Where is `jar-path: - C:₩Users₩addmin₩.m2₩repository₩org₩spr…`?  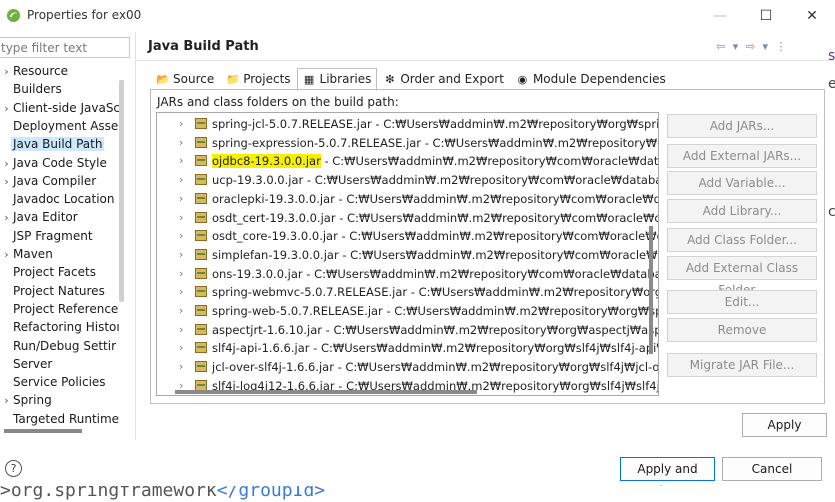
jar-path: - C:₩Users₩addmin₩.m2₩repository₩org₩spr… is located at coordinates (520, 311).